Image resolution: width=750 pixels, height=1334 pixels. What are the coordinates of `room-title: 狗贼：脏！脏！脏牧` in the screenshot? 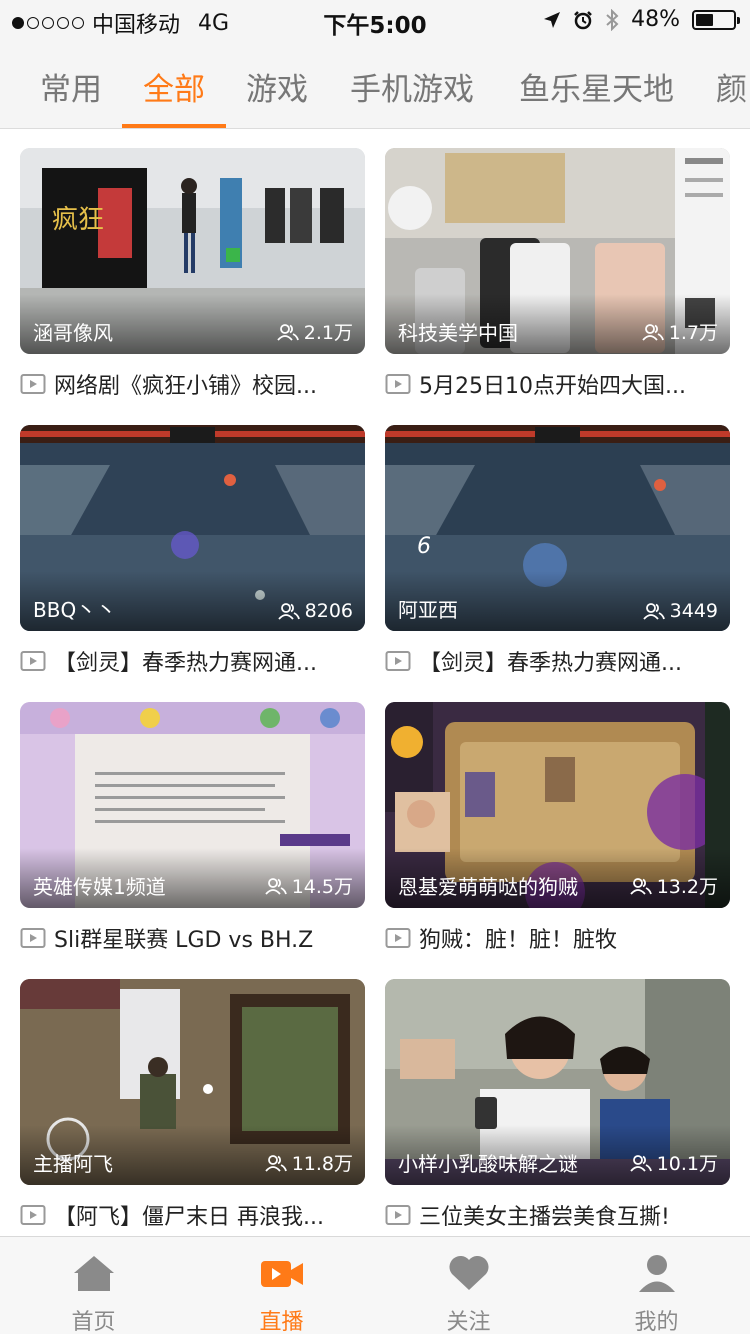 It's located at (518, 940).